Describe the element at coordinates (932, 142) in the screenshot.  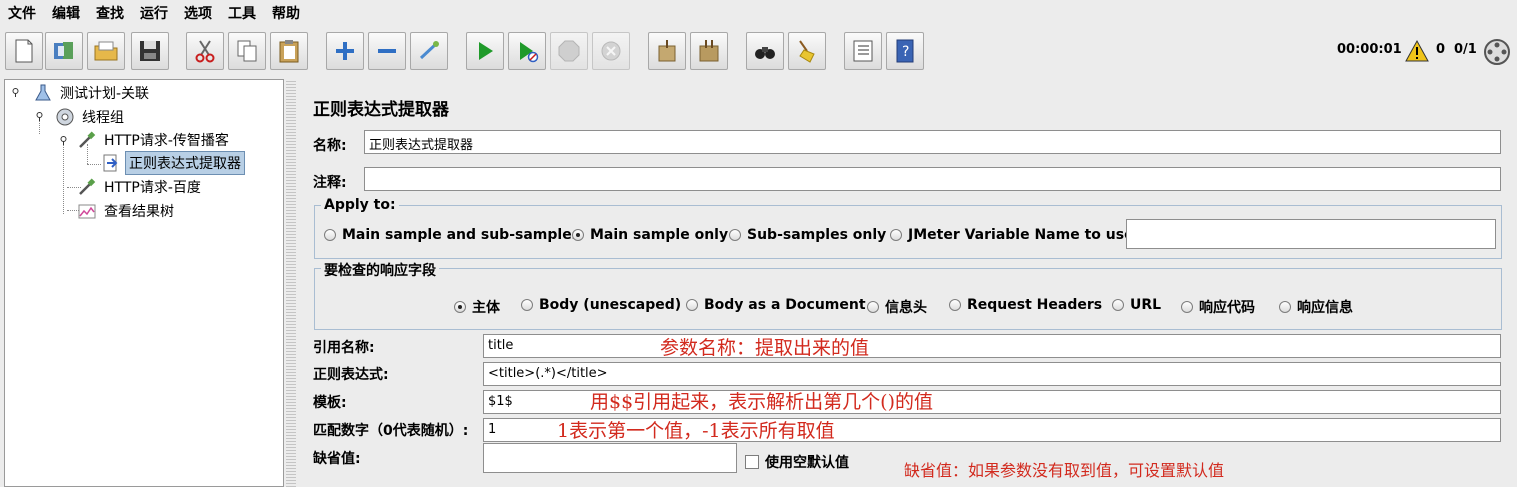
I see `name-input: 正则表达式提取器` at that location.